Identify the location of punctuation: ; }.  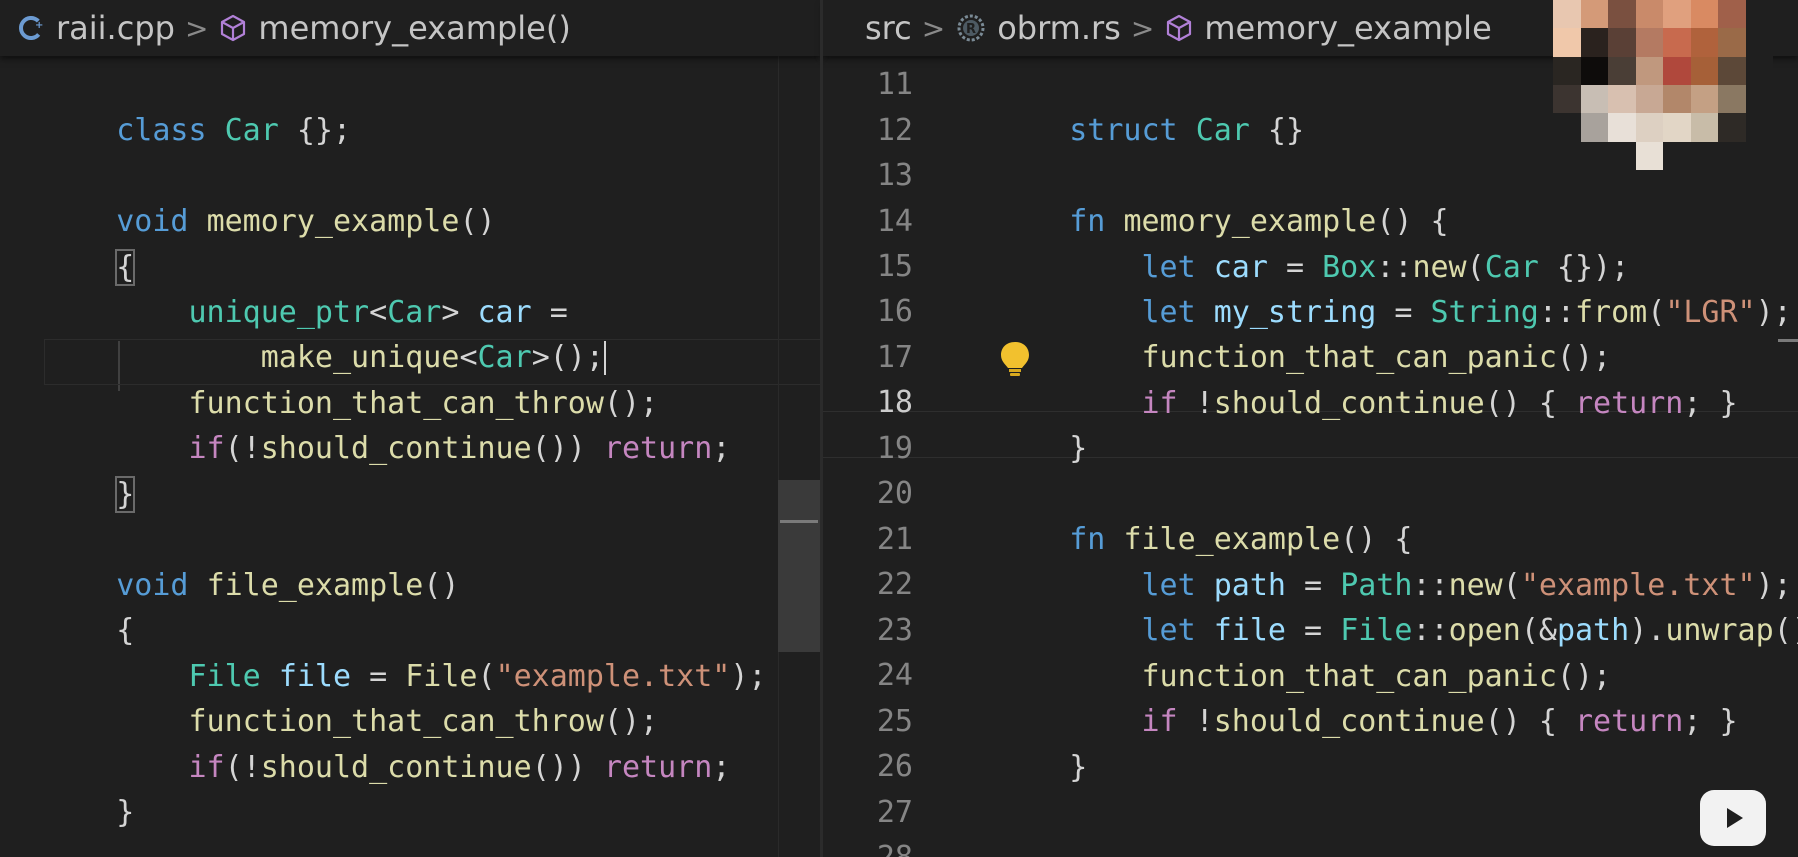
(1710, 721).